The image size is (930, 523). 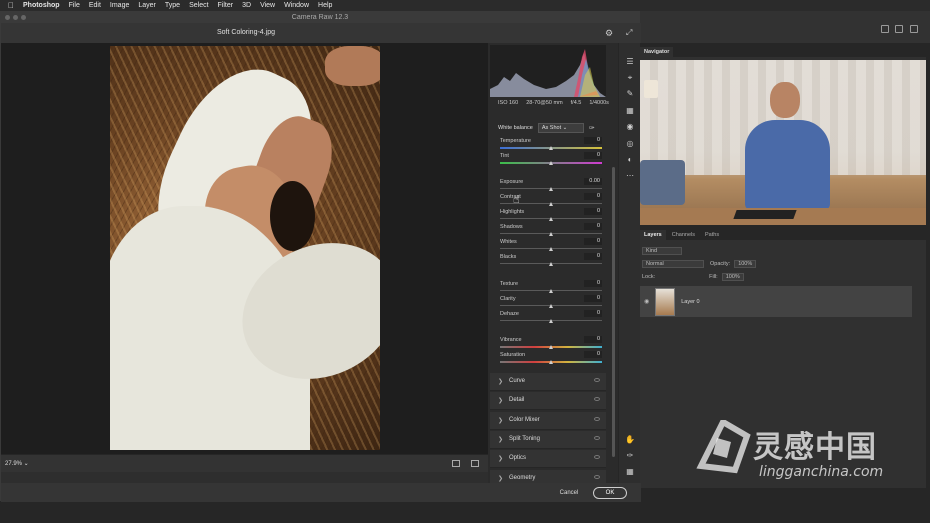 What do you see at coordinates (630, 94) in the screenshot?
I see `brush-icon: ✎` at bounding box center [630, 94].